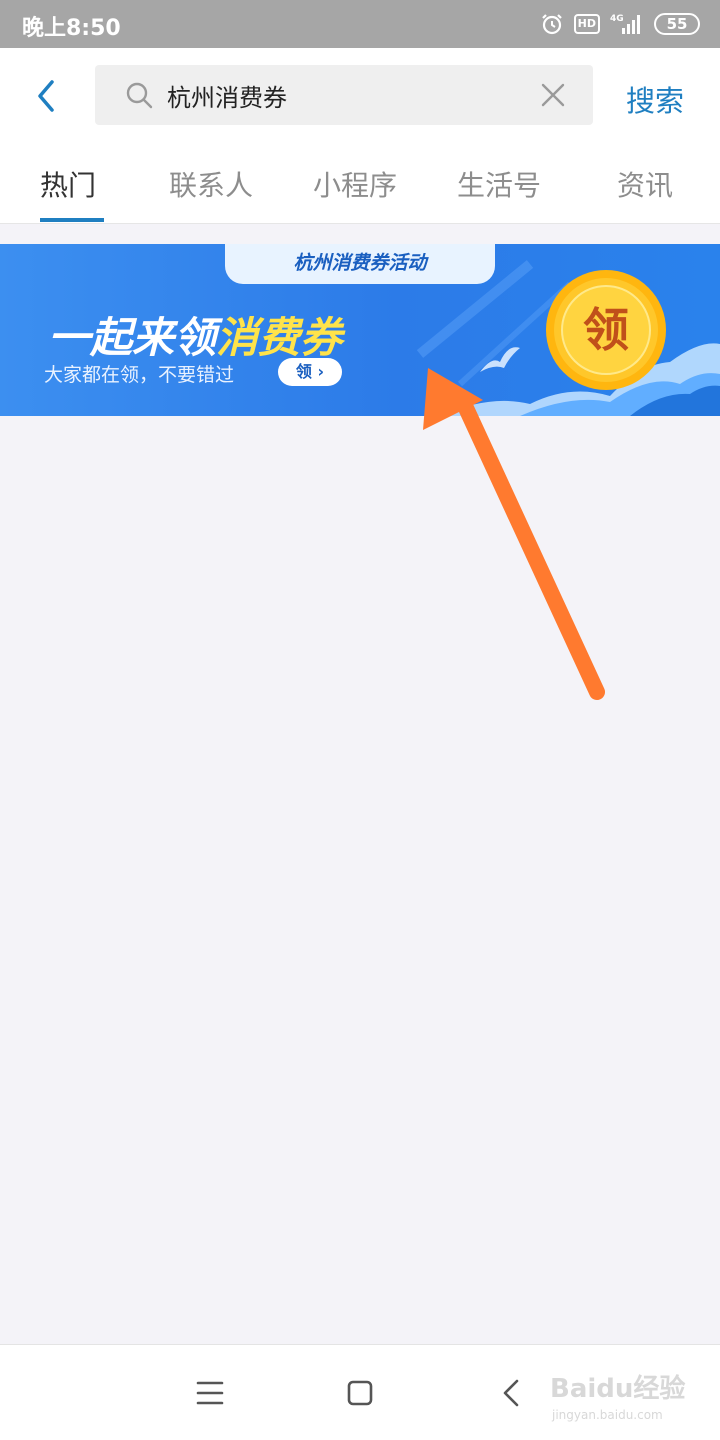 This screenshot has height=1440, width=720. Describe the element at coordinates (645, 184) in the screenshot. I see `tab-news: 资讯` at that location.